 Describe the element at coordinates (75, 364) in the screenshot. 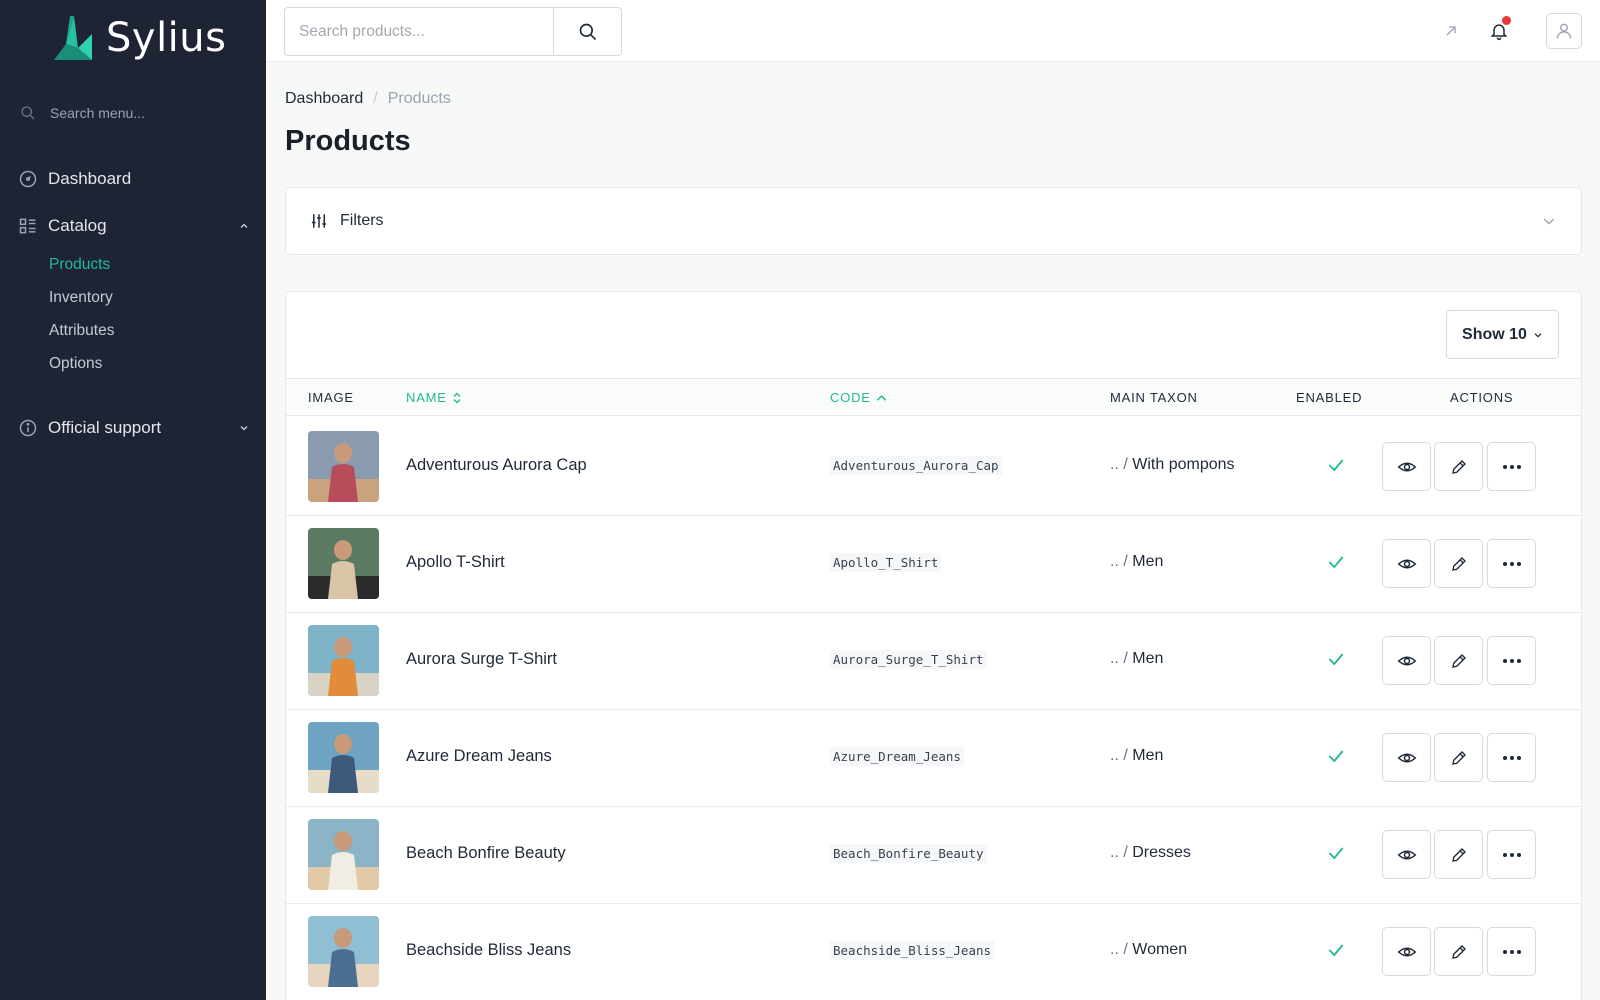

I see `sidebar-subitem-options: Options` at that location.